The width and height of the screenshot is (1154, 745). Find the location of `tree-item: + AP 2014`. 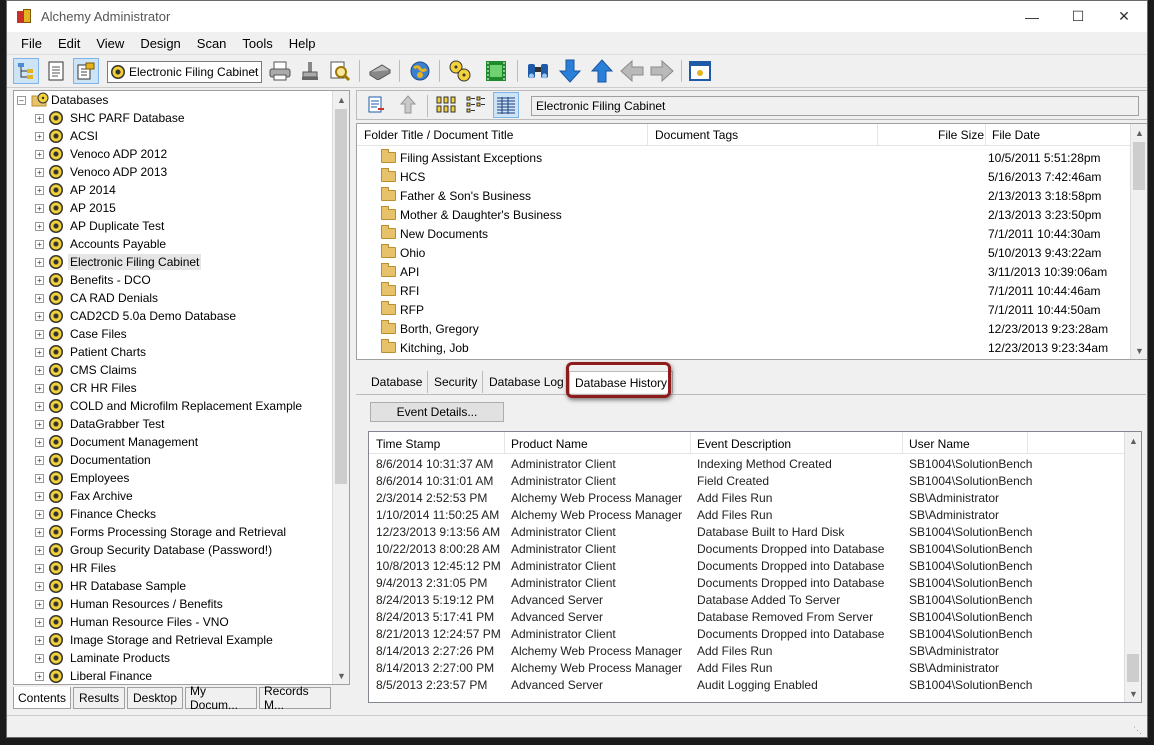

tree-item: + AP 2014 is located at coordinates (76, 190).